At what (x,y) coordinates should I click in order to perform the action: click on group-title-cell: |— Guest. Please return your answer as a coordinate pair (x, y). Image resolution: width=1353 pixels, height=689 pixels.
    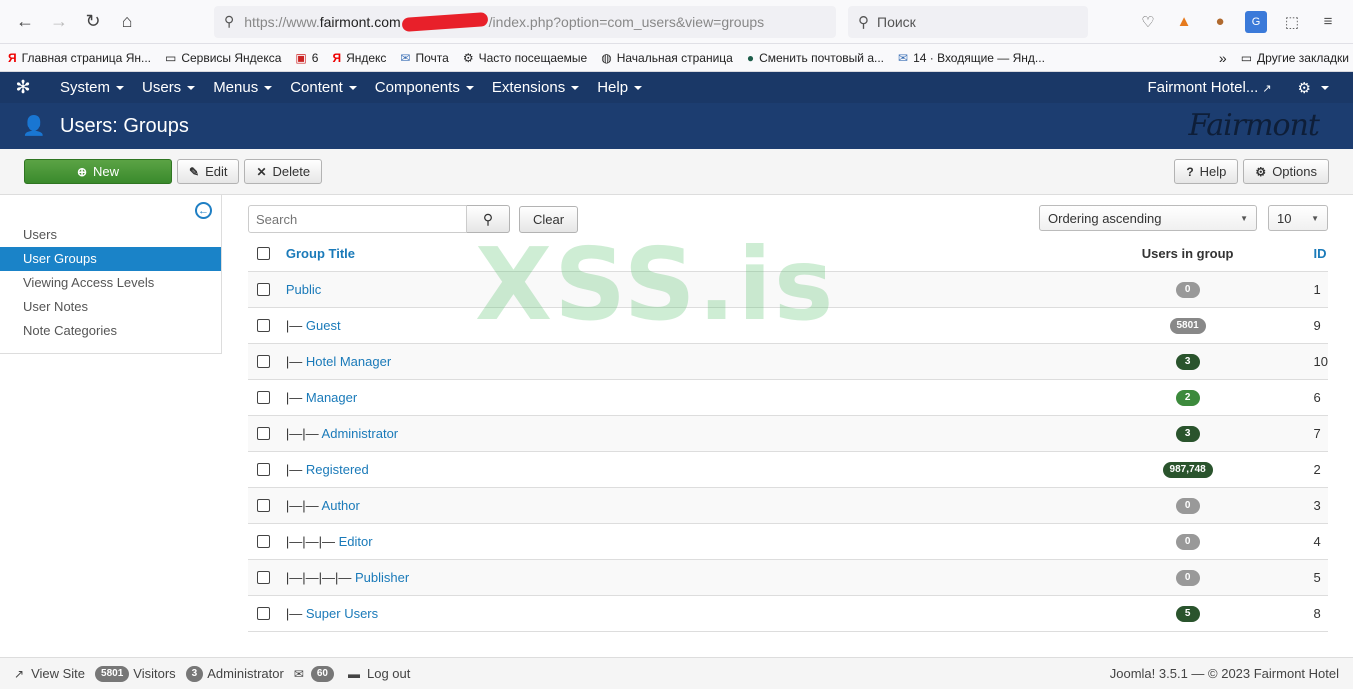
    Looking at the image, I should click on (673, 325).